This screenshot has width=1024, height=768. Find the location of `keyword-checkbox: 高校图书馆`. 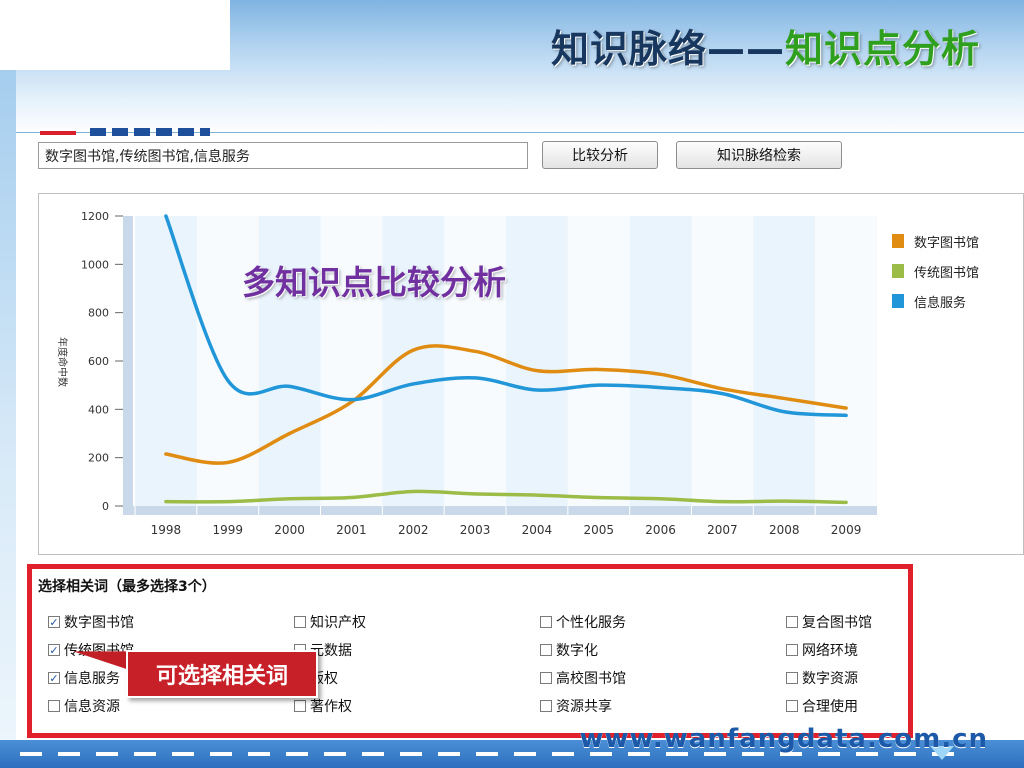

keyword-checkbox: 高校图书馆 is located at coordinates (583, 678).